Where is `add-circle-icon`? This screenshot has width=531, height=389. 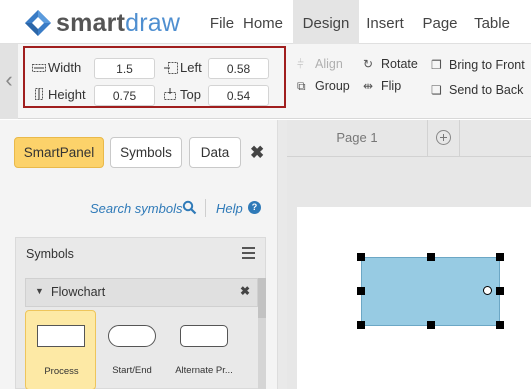 add-circle-icon is located at coordinates (443, 137).